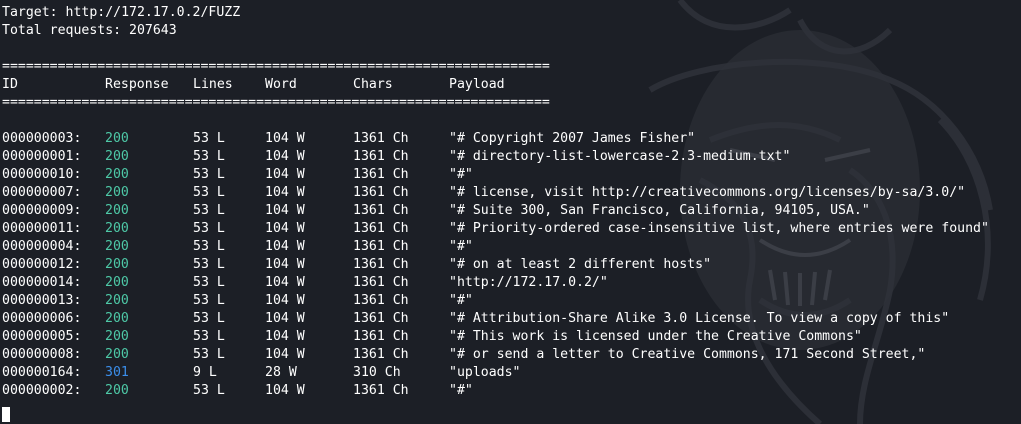  What do you see at coordinates (511, 85) in the screenshot?
I see `header-row: ID Response Lines Word Chars Payload` at bounding box center [511, 85].